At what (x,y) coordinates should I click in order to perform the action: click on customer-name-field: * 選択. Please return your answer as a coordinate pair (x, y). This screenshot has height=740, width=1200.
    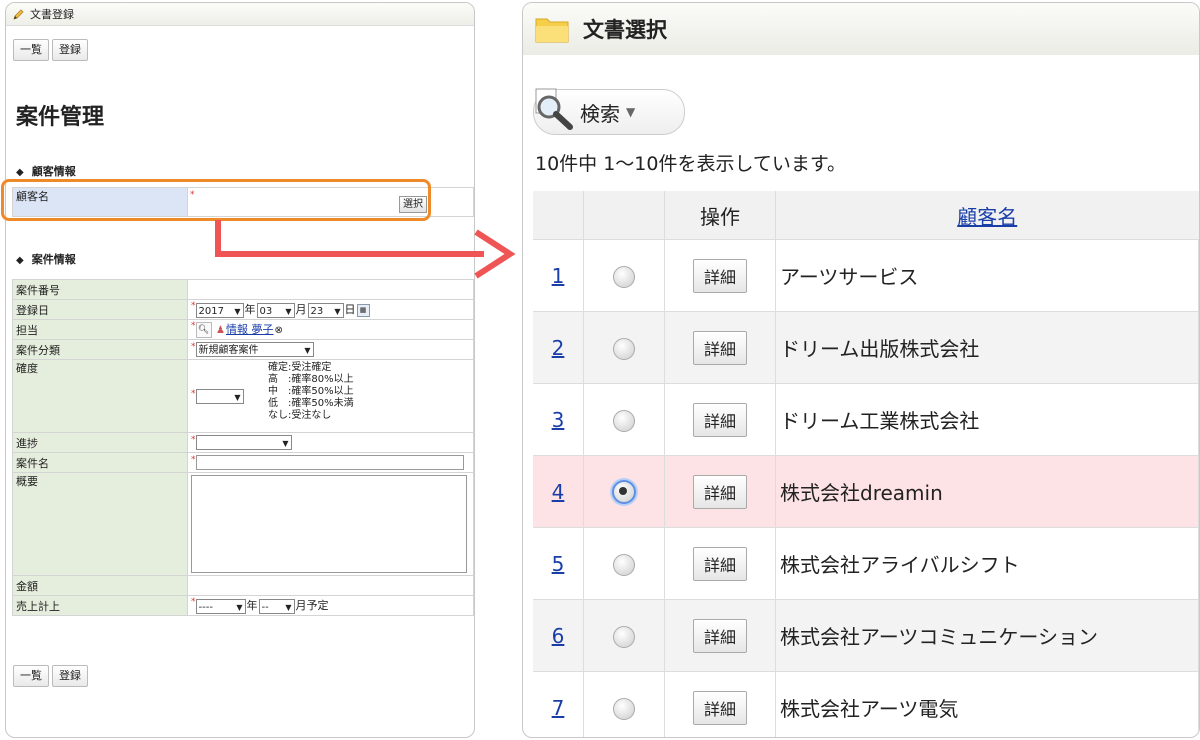
    Looking at the image, I should click on (330, 202).